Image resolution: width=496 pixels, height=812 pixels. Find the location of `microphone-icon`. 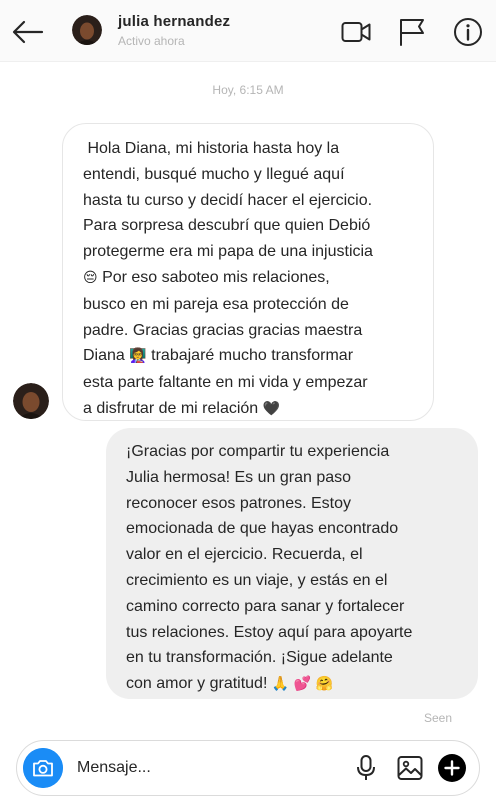

microphone-icon is located at coordinates (366, 768).